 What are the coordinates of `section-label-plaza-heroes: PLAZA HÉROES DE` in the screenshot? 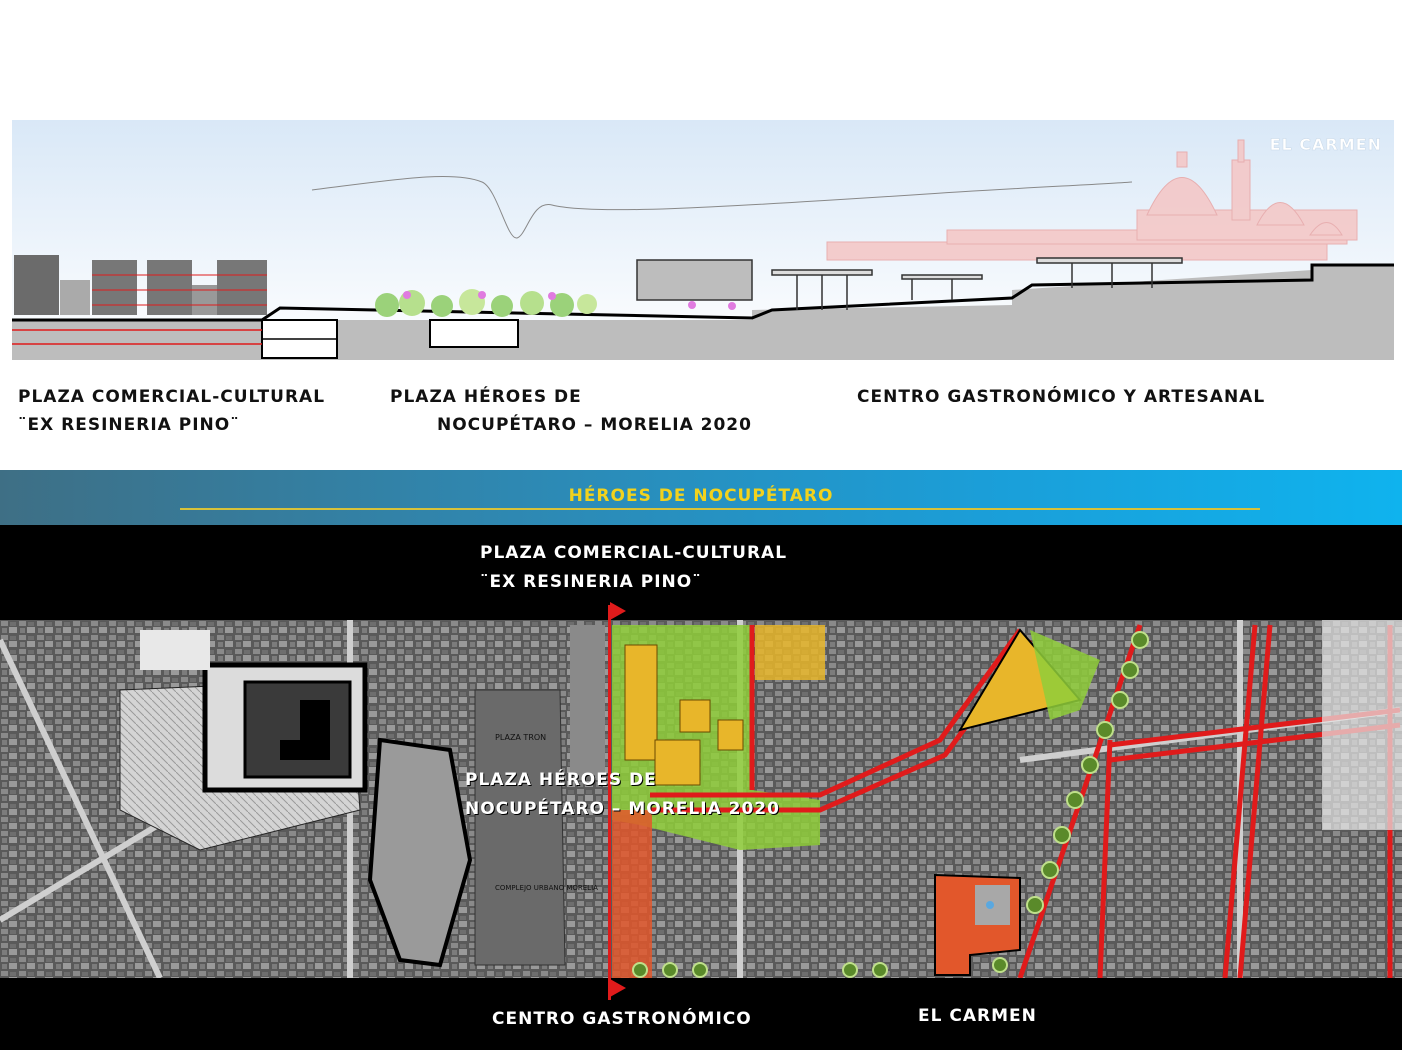 It's located at (486, 397).